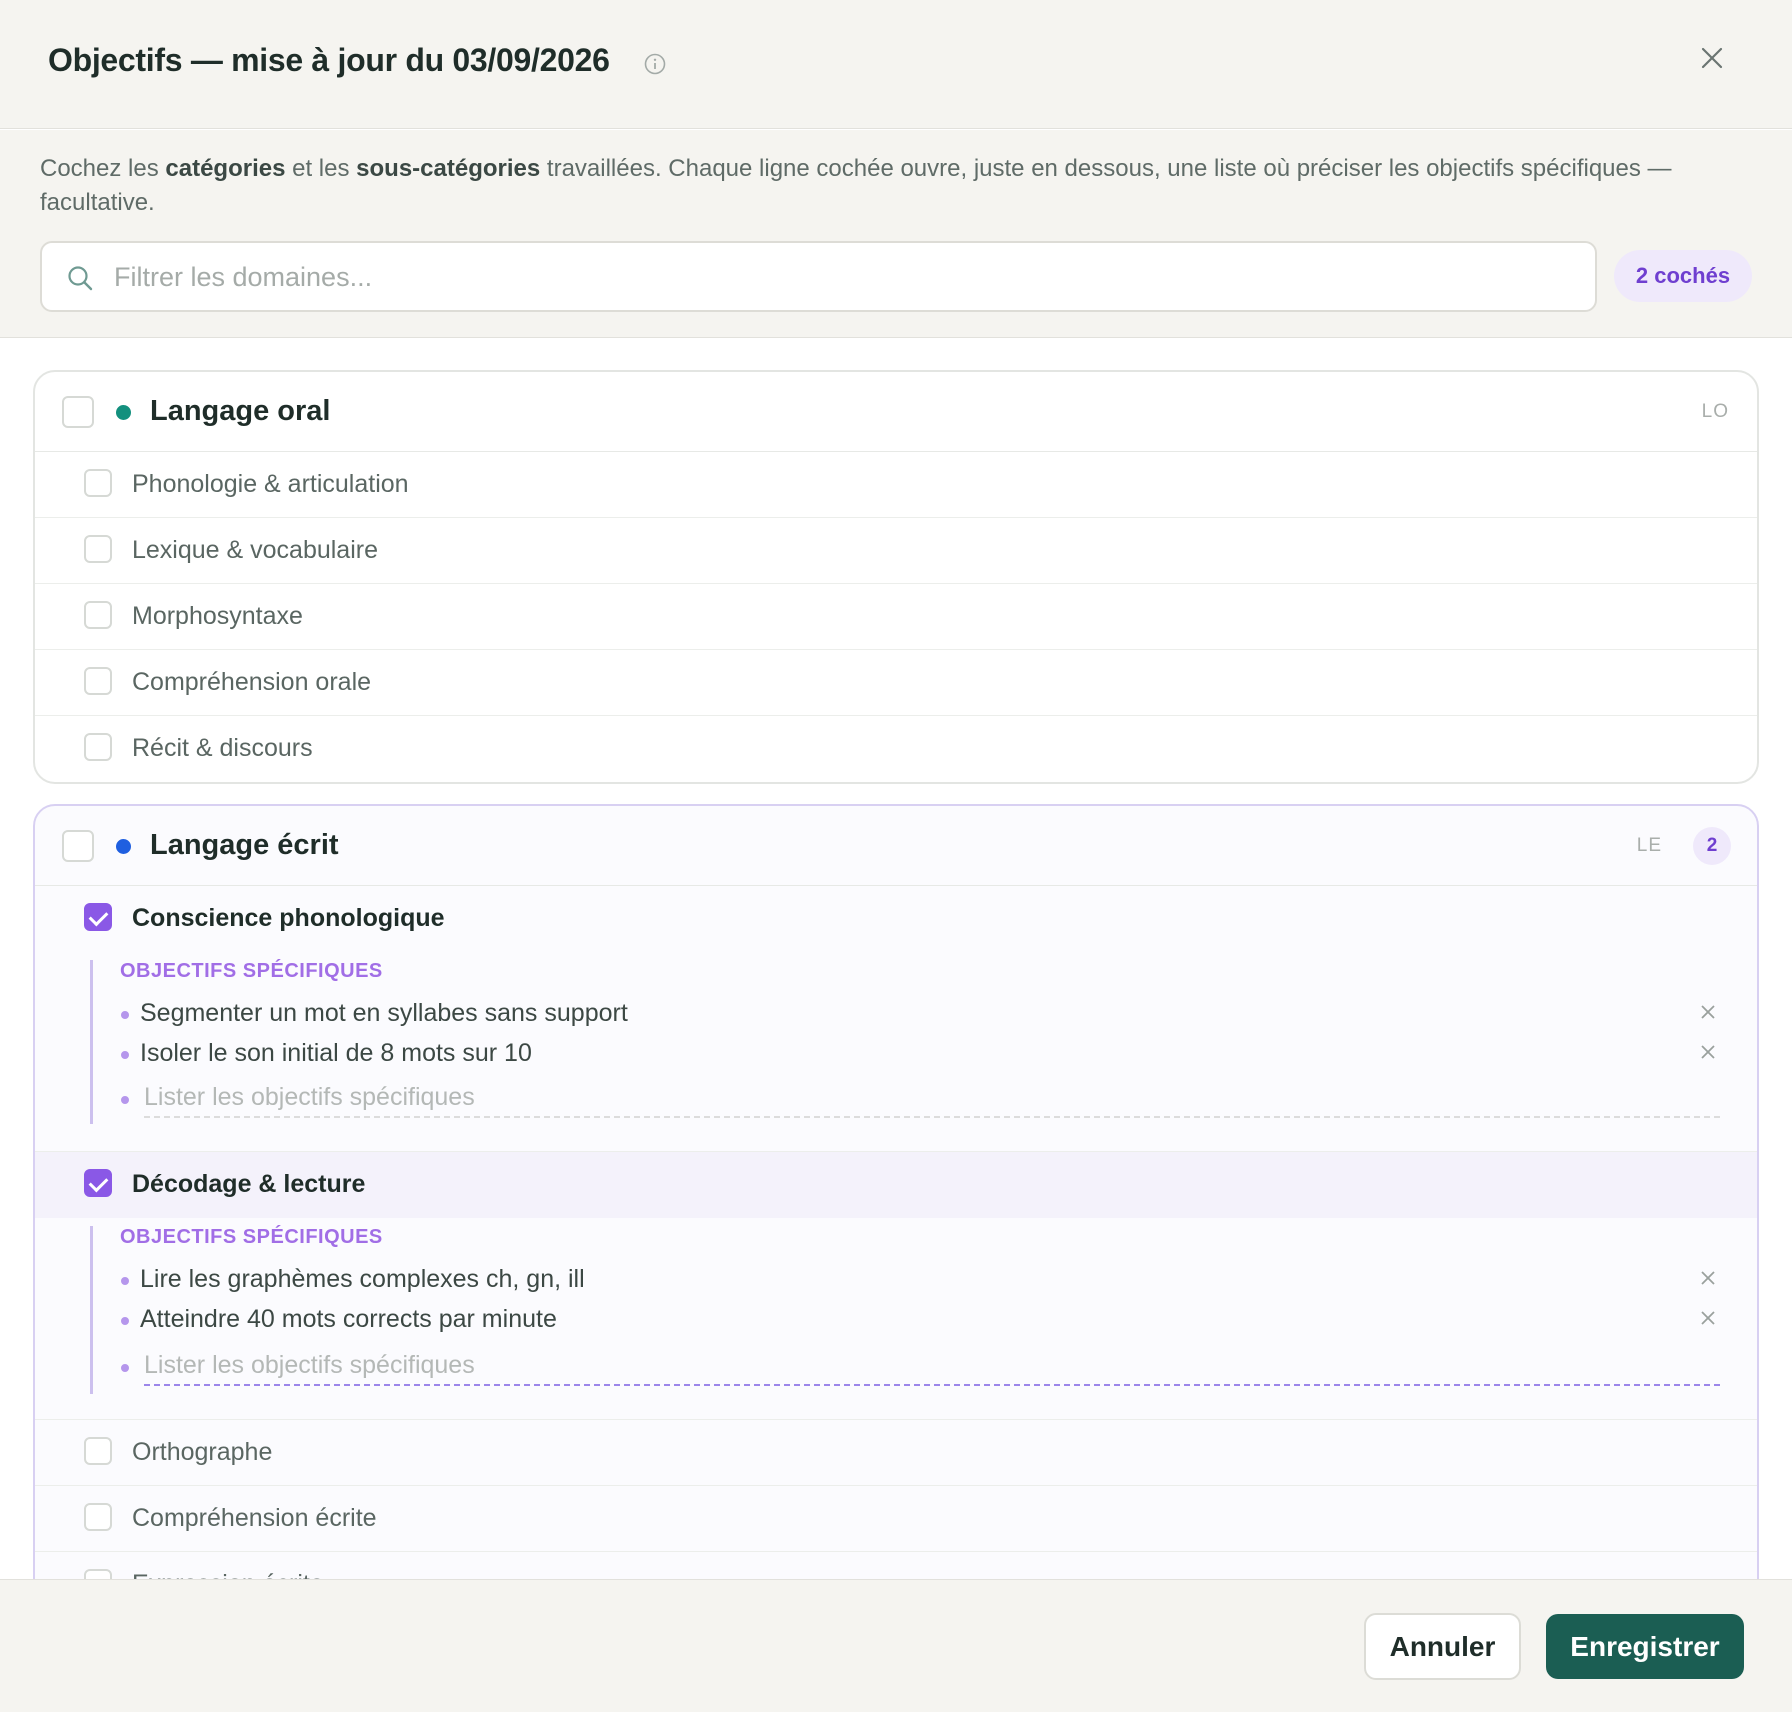 Image resolution: width=1792 pixels, height=1712 pixels. Describe the element at coordinates (1645, 1646) in the screenshot. I see `save-button: Enregistrer` at that location.